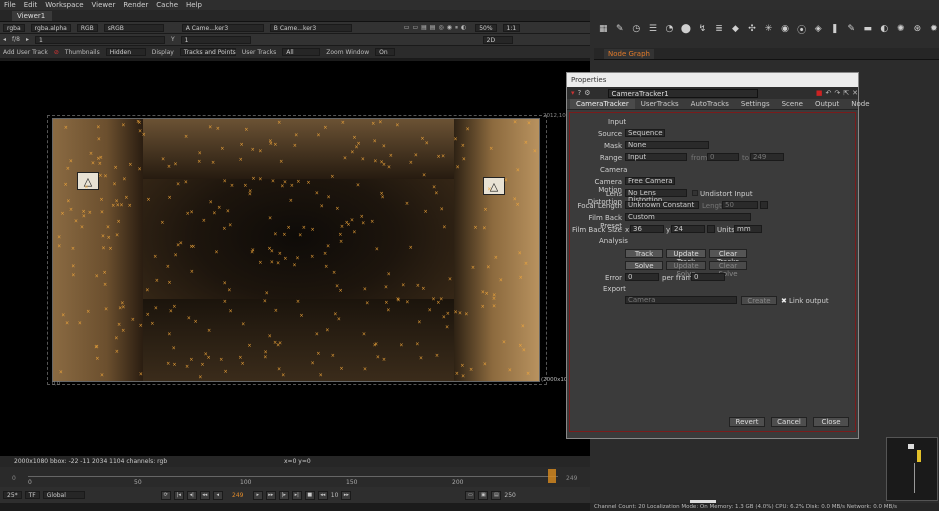  I want to click on link-output-checkbox: ✖, so click(784, 301).